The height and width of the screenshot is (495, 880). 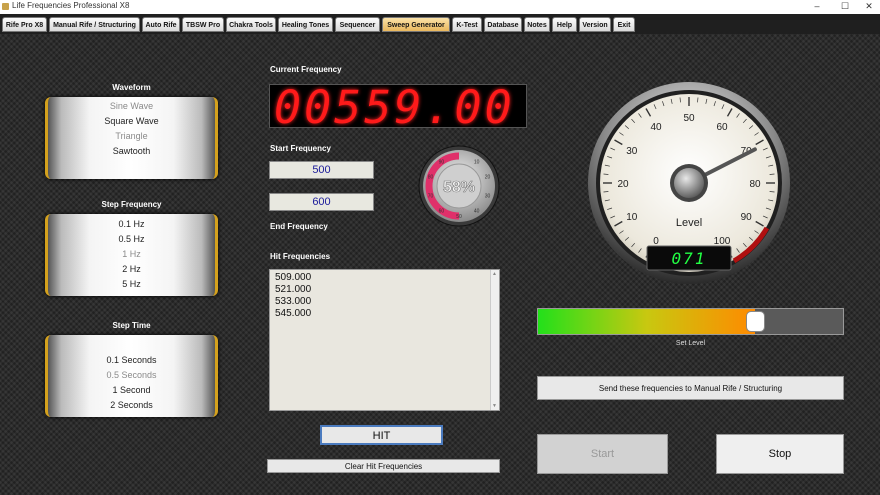 What do you see at coordinates (868, 7) in the screenshot?
I see `close-button: ✕` at bounding box center [868, 7].